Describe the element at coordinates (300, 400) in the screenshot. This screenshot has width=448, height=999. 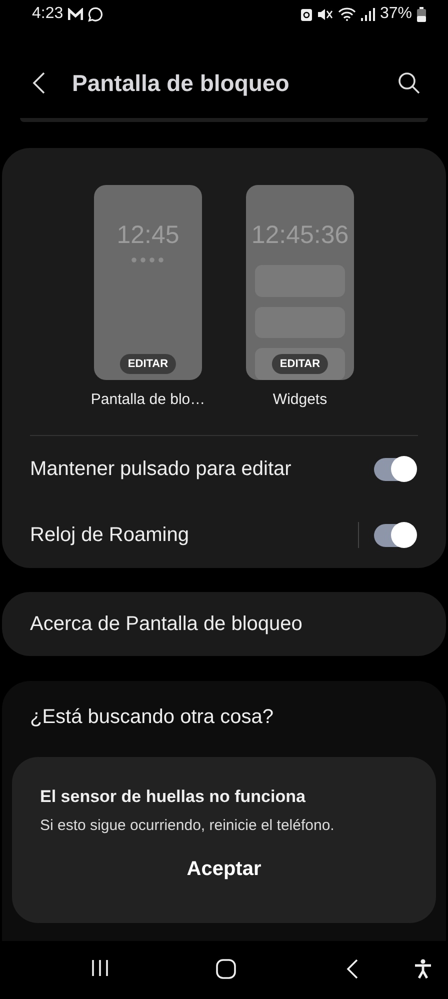
I see `preview-label: Widgets` at that location.